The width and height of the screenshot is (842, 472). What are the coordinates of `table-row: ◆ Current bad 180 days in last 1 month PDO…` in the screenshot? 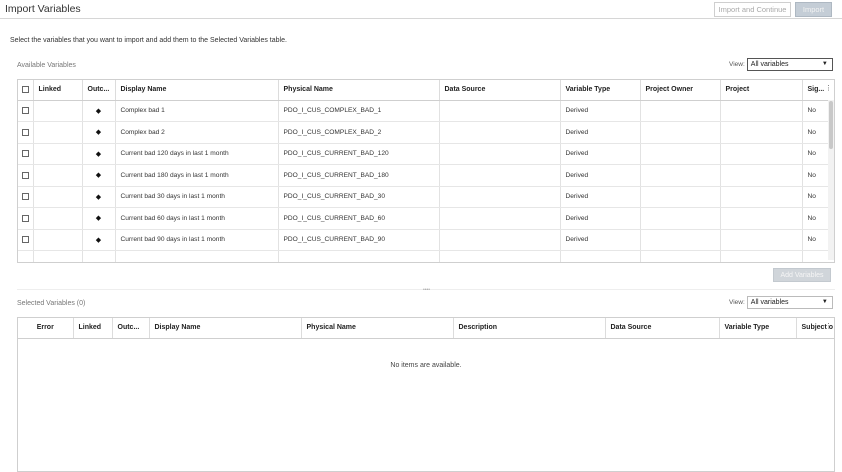 It's located at (426, 175).